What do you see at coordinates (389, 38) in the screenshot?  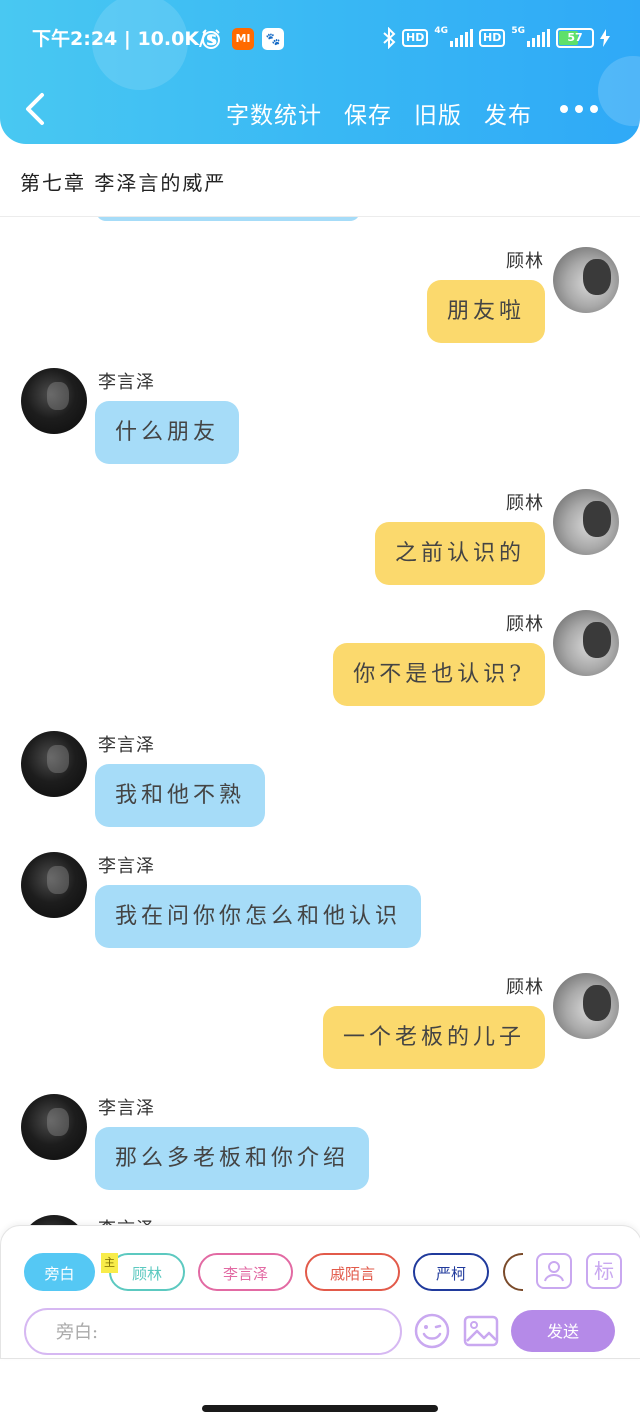 I see `bluetooth-icon` at bounding box center [389, 38].